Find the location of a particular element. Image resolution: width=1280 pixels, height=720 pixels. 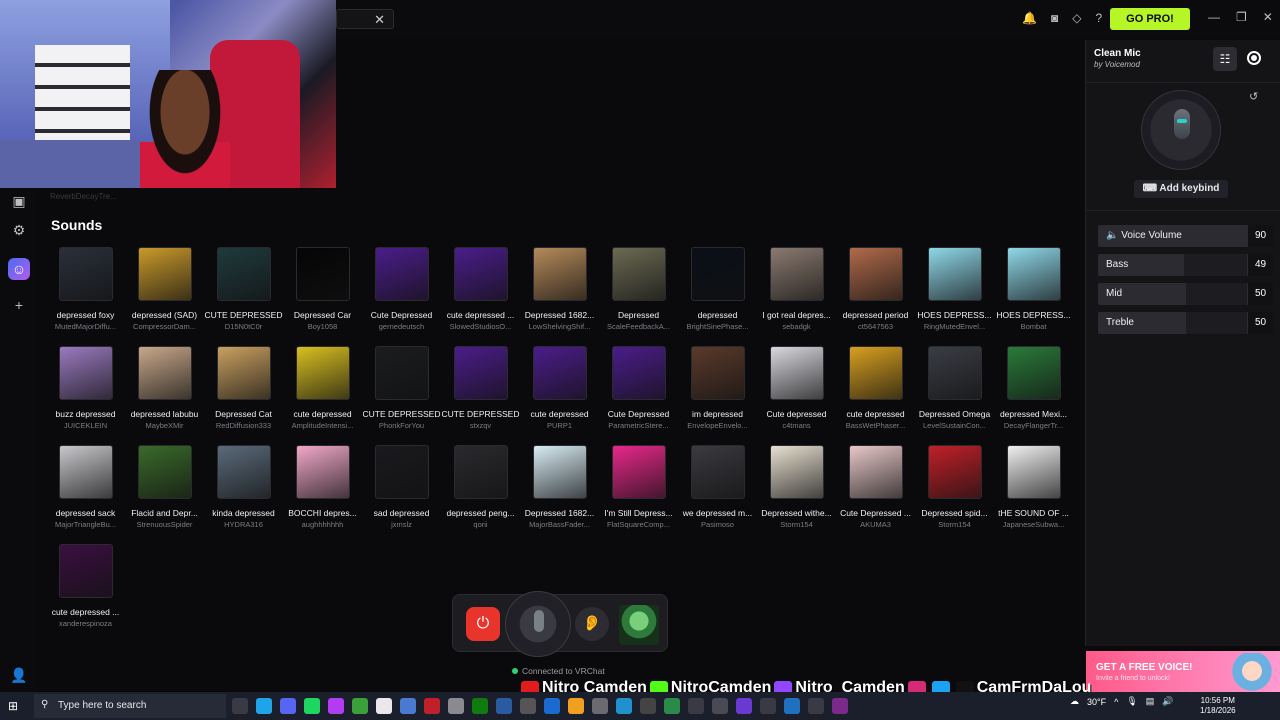

reset-icon: ↺ is located at coordinates (1253, 96).